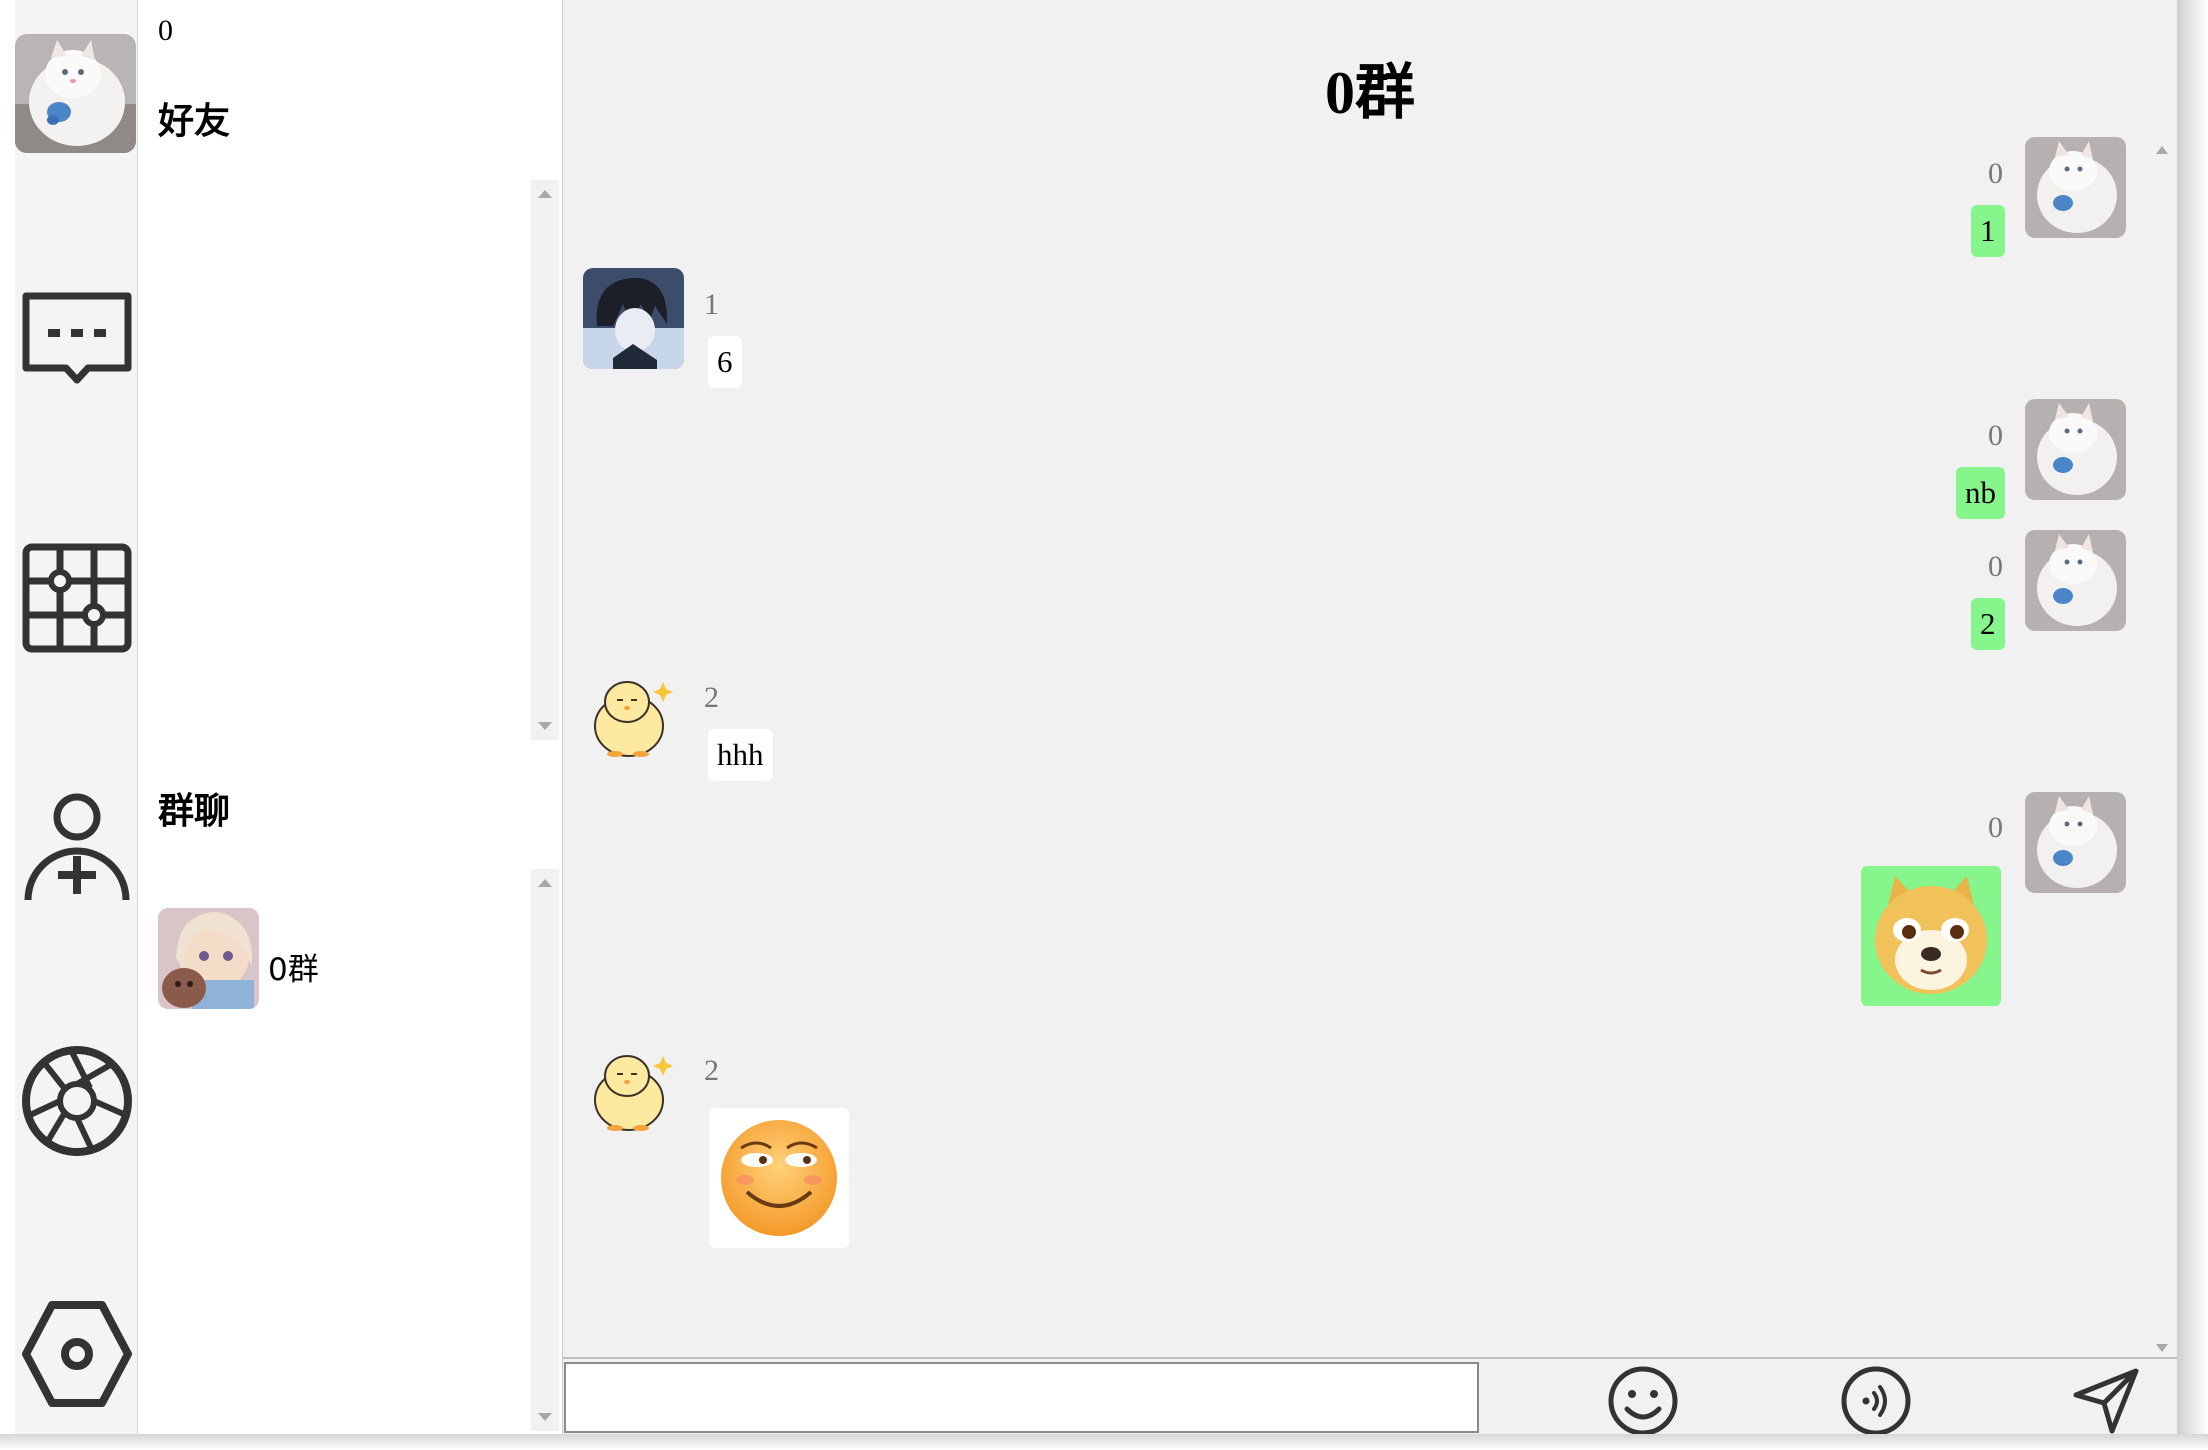 This screenshot has width=2208, height=1450. Describe the element at coordinates (77, 598) in the screenshot. I see `grid-icon` at that location.